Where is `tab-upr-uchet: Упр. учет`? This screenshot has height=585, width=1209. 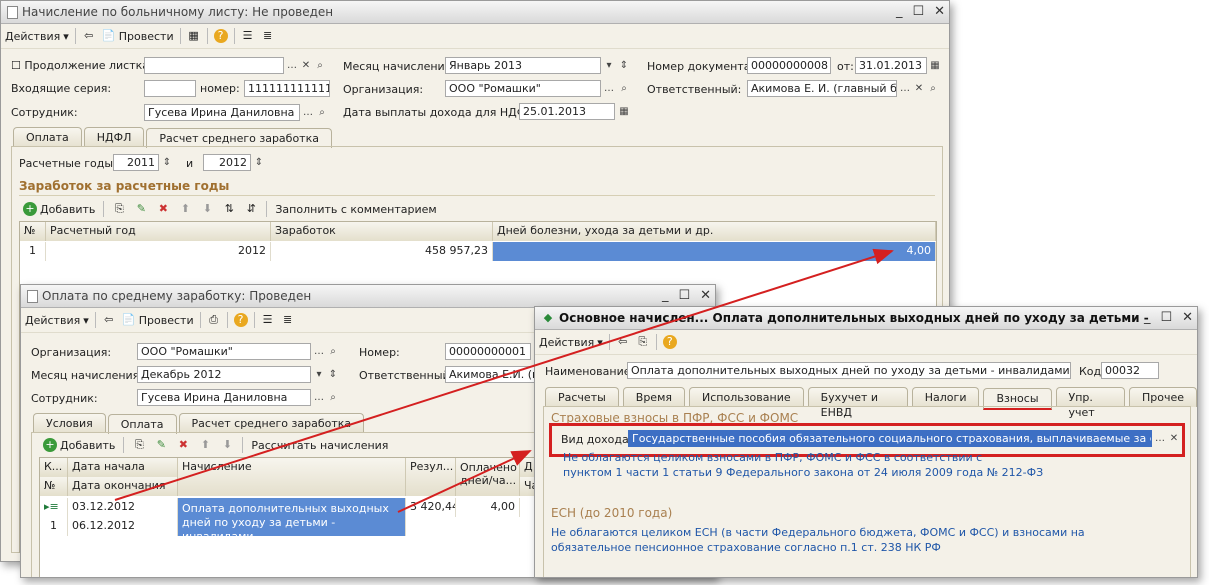
tab-upr-uchet: Упр. учет is located at coordinates (1090, 403).